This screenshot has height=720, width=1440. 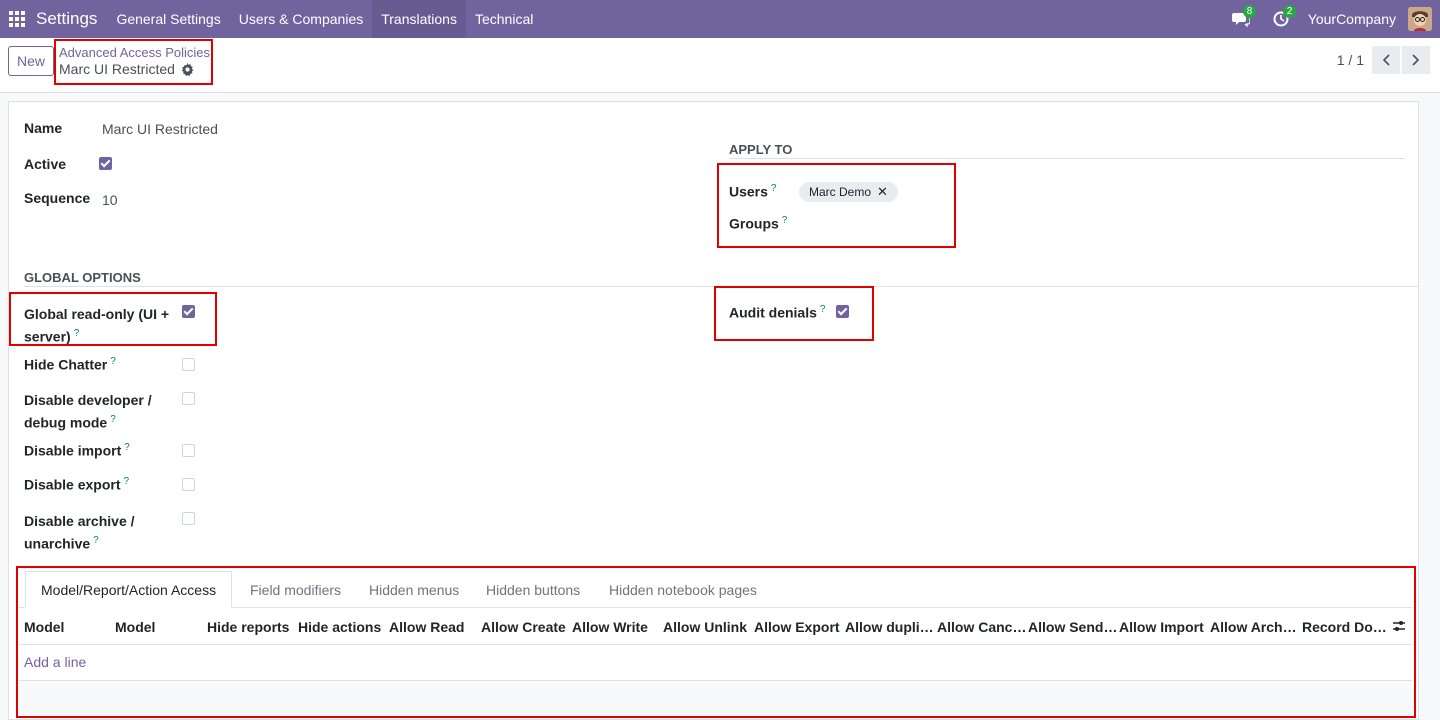 I want to click on highlight-apply-to, so click(x=836, y=205).